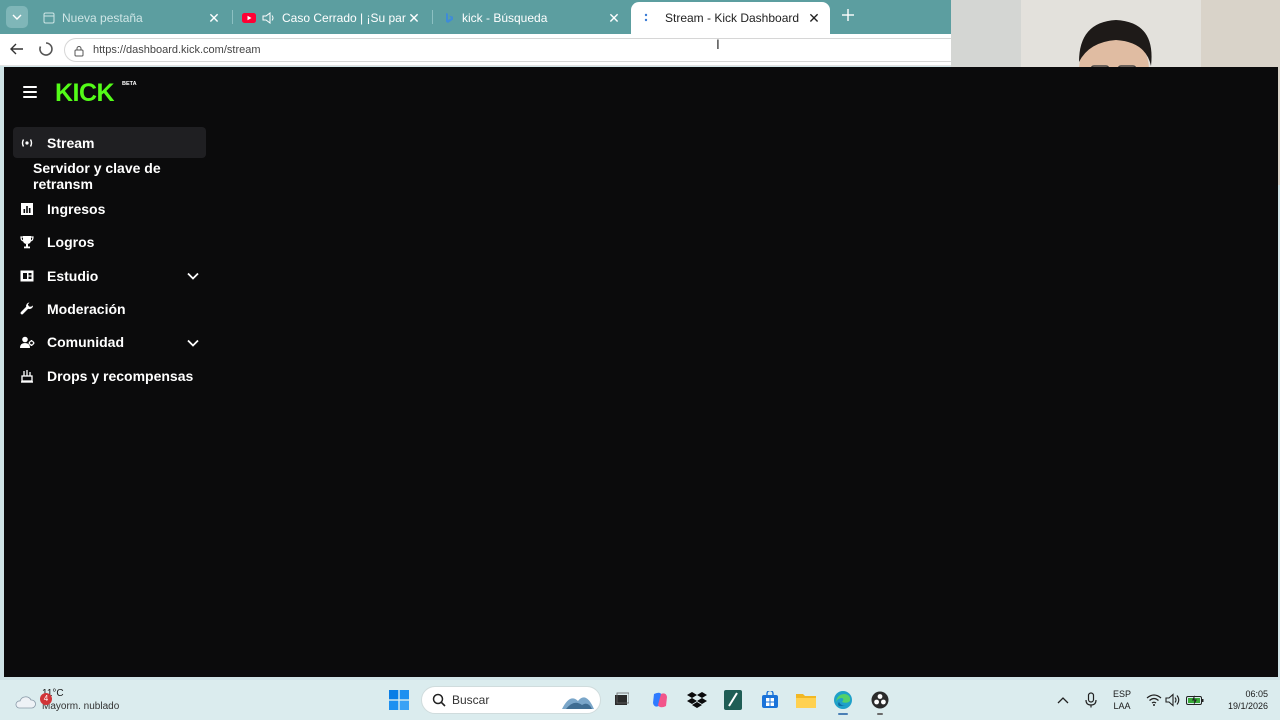  I want to click on loading-spinner-icon, so click(46, 49).